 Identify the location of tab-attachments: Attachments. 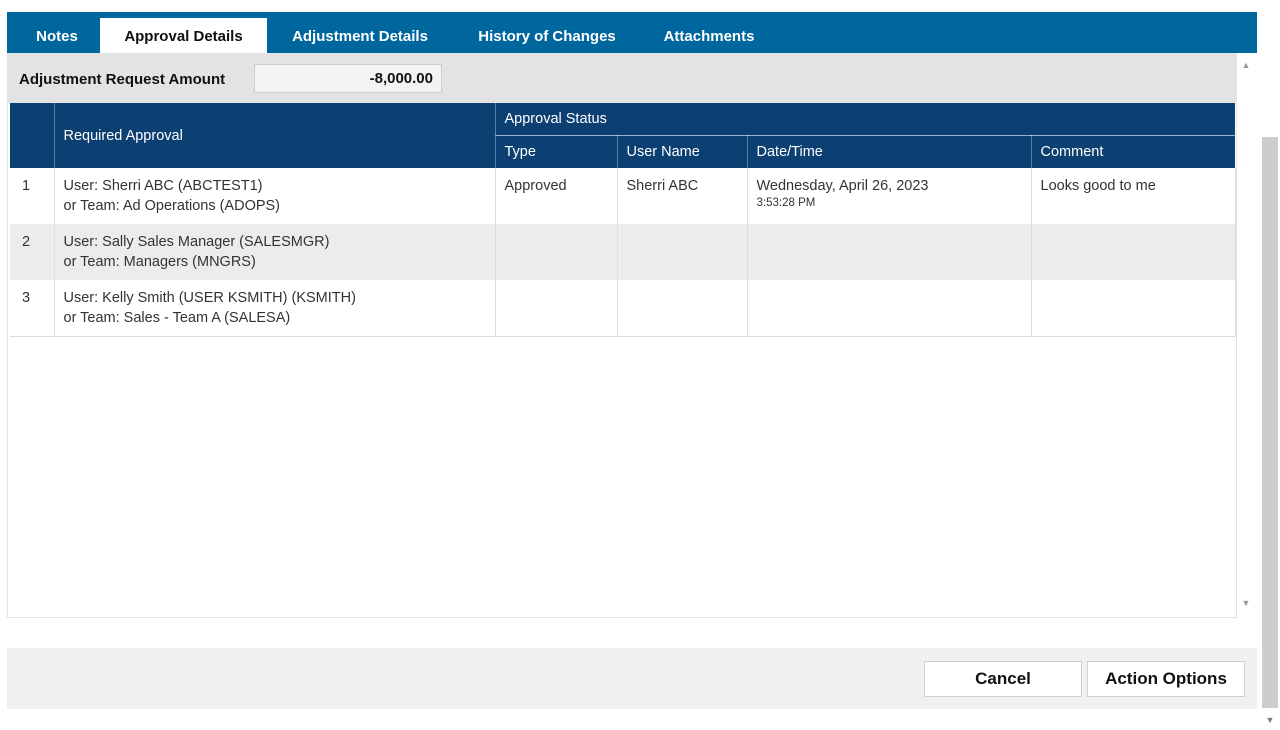
(709, 35).